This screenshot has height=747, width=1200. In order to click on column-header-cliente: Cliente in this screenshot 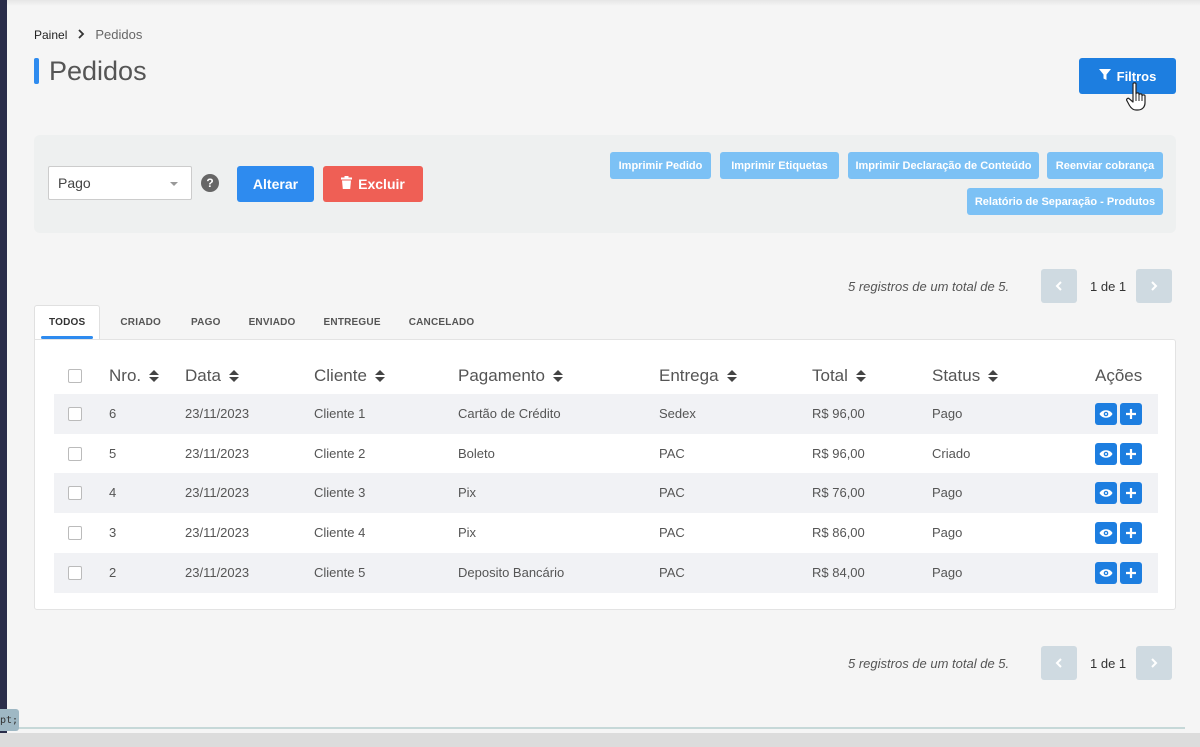, I will do `click(349, 376)`.